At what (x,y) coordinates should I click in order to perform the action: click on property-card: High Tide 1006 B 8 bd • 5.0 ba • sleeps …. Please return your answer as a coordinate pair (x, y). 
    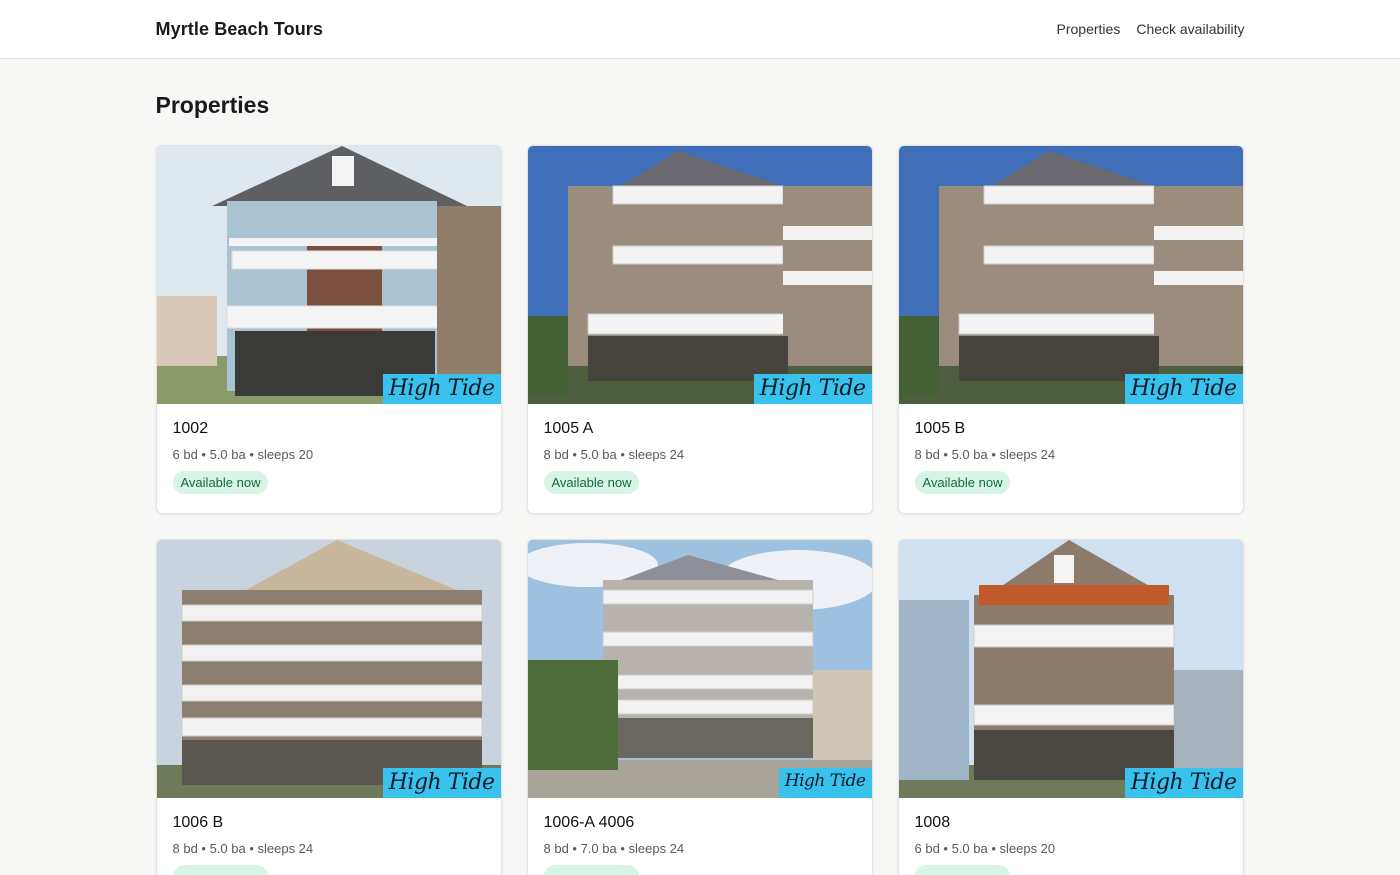
    Looking at the image, I should click on (328, 707).